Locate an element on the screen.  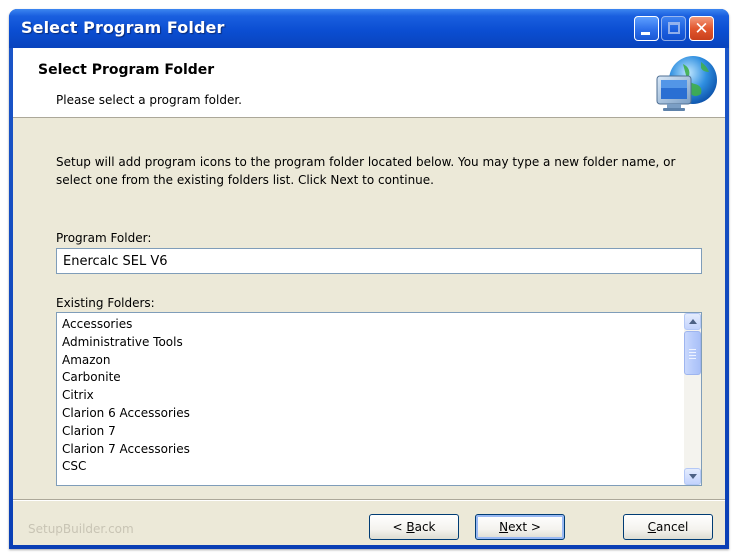
minimize-icon is located at coordinates (645, 33).